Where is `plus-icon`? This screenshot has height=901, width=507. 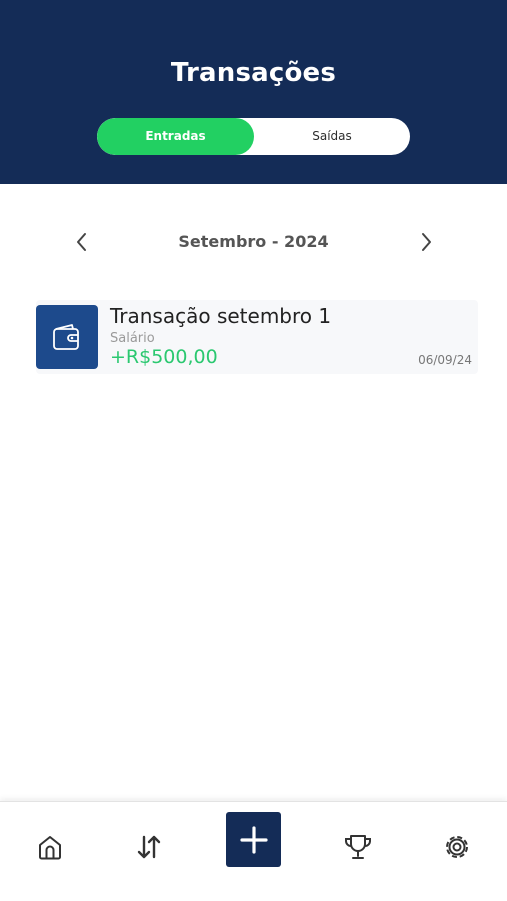
plus-icon is located at coordinates (253, 839).